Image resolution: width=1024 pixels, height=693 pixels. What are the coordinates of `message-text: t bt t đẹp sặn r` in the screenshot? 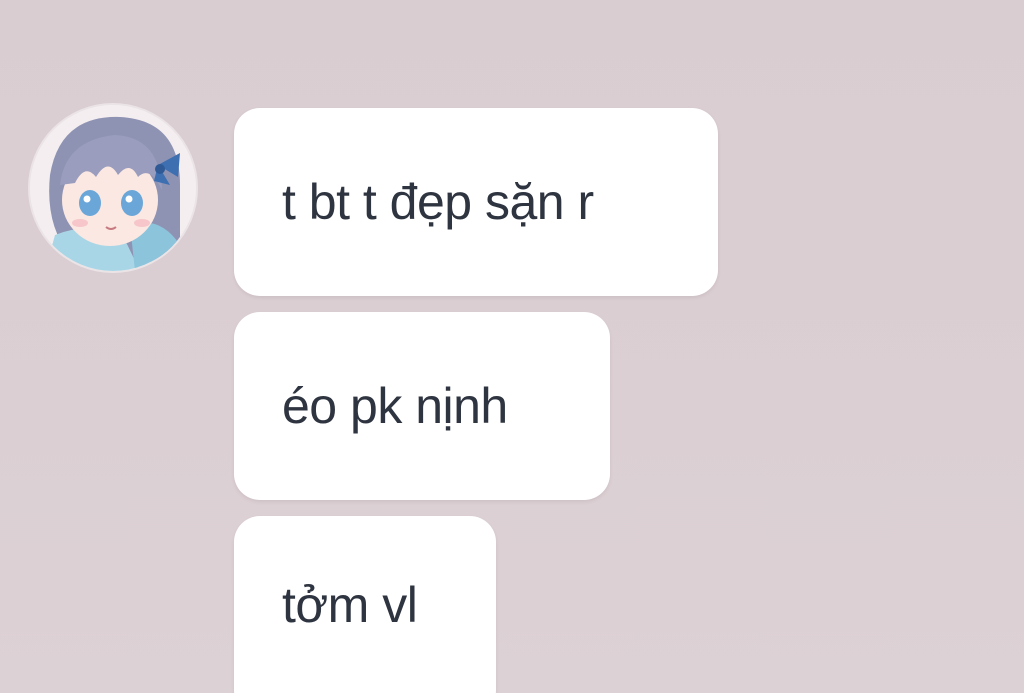 It's located at (438, 202).